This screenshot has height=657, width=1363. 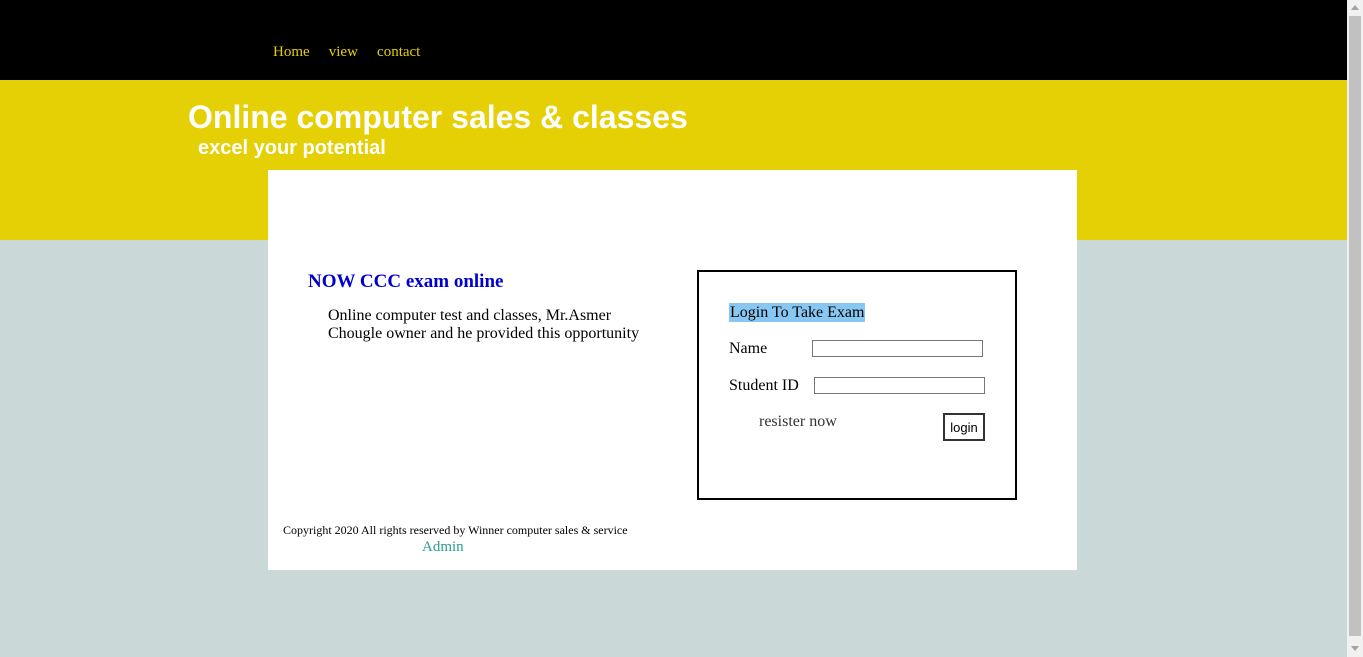 I want to click on news-heading: NOW CCC exam online, so click(x=406, y=281).